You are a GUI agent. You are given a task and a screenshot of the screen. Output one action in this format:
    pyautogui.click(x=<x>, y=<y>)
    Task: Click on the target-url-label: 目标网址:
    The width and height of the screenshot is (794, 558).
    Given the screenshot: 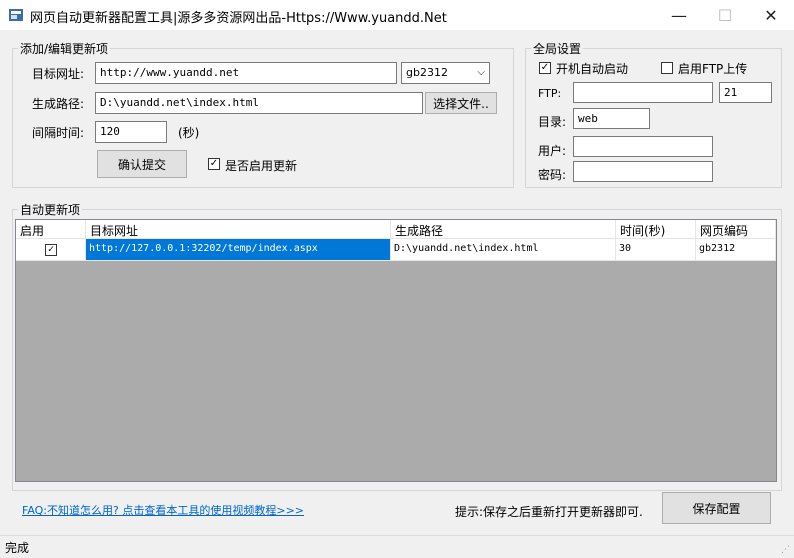 What is the action you would take?
    pyautogui.click(x=58, y=74)
    